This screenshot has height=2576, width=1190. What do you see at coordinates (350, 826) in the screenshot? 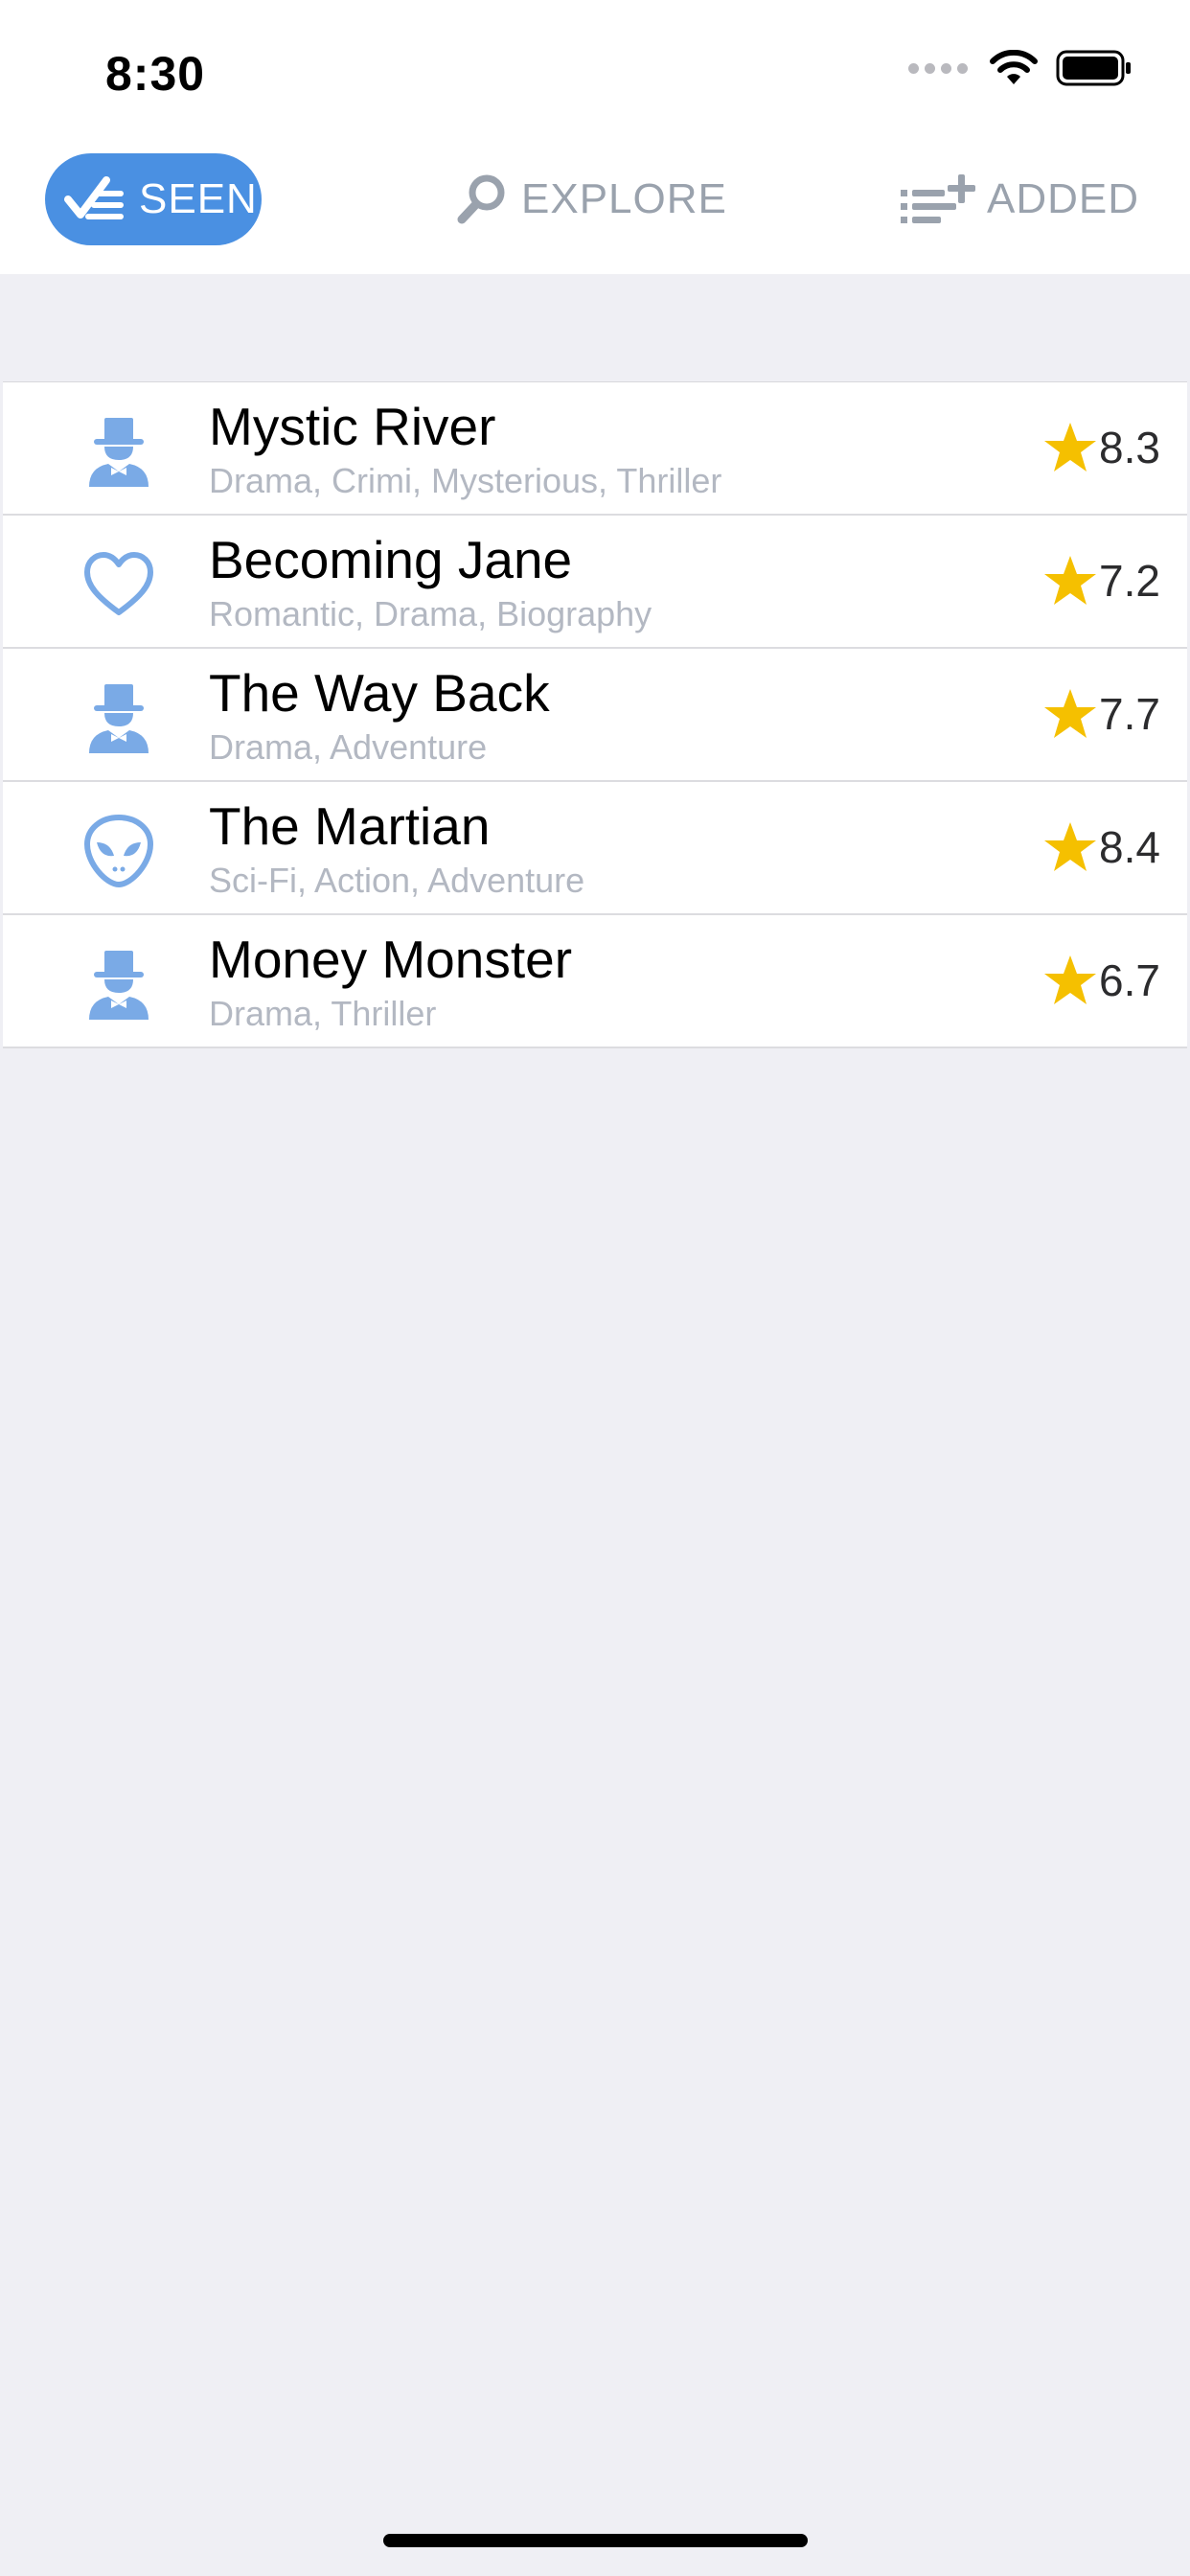
I see `movie-title: The Martian` at bounding box center [350, 826].